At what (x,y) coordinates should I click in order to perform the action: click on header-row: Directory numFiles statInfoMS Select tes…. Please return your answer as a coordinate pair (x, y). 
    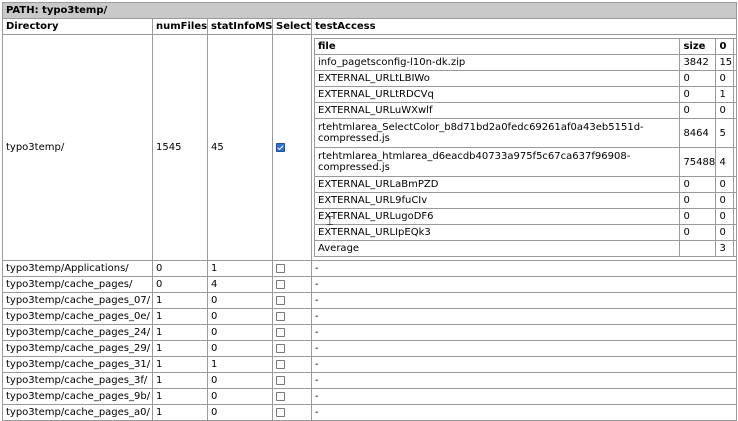
    Looking at the image, I should click on (369, 26).